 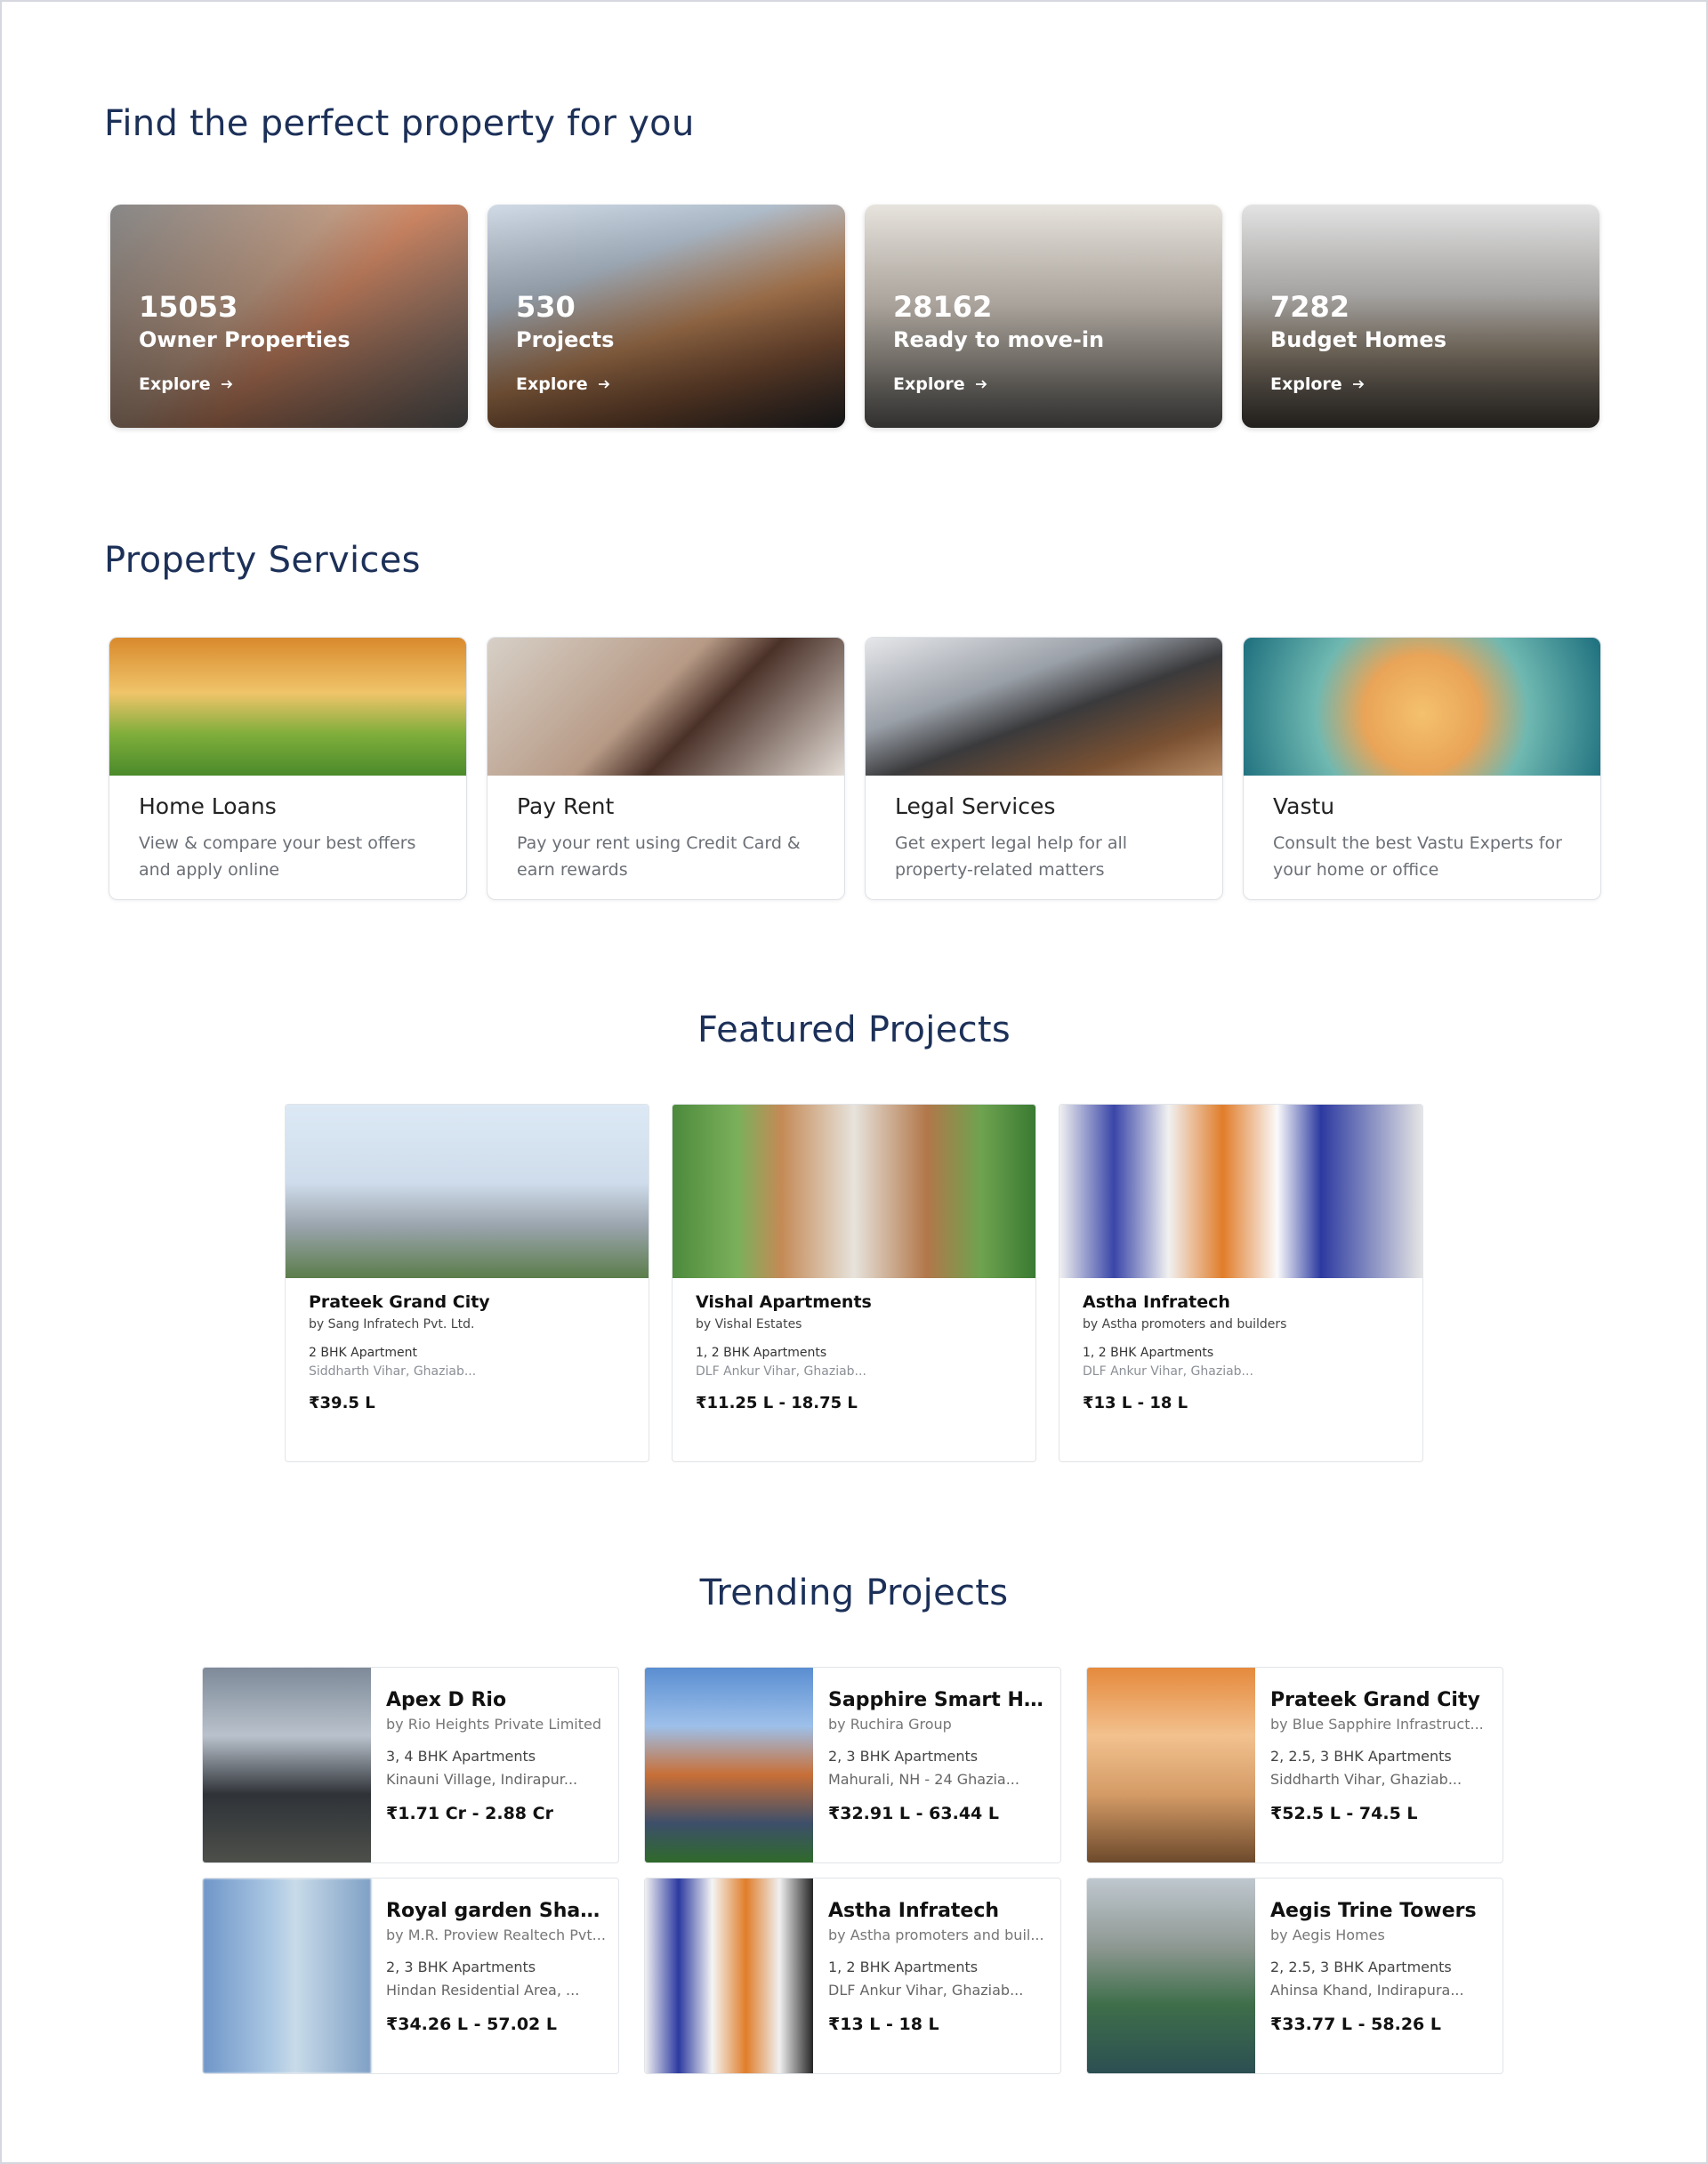 I want to click on project-price: ₹52.5 L - 74.5 L, so click(x=1344, y=1813).